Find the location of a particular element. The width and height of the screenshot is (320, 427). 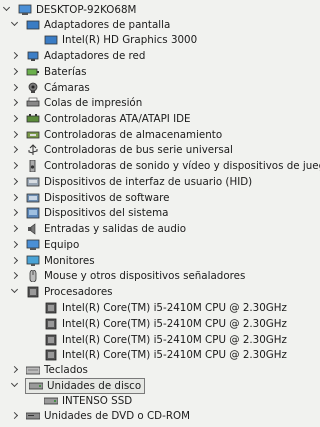

category-monitors: Monitores is located at coordinates (52, 261).